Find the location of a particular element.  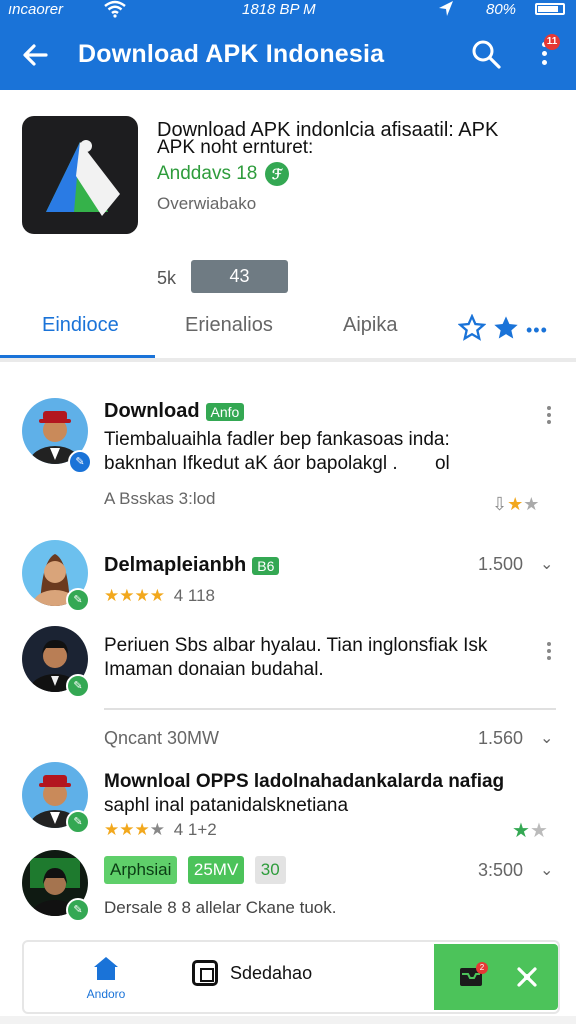

tab-actions: ••• is located at coordinates (502, 330).